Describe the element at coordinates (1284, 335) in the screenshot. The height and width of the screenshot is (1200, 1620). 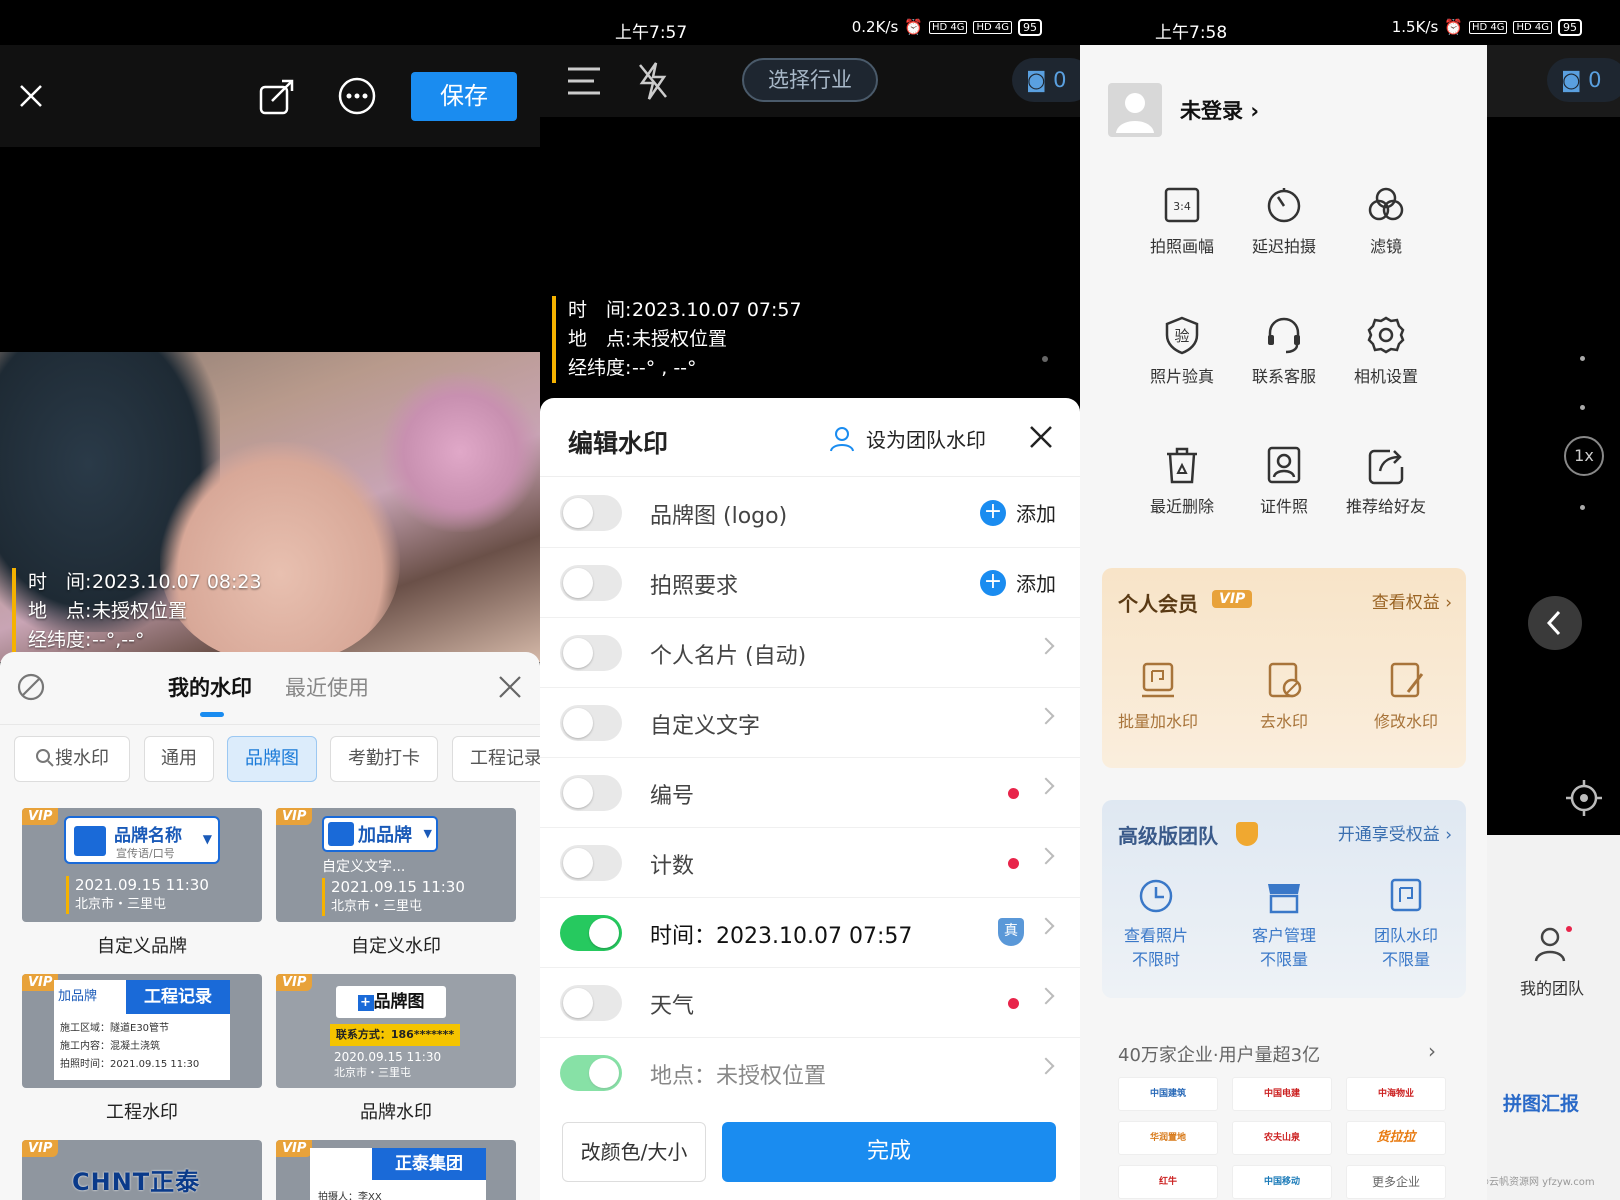
I see `headset-icon` at that location.